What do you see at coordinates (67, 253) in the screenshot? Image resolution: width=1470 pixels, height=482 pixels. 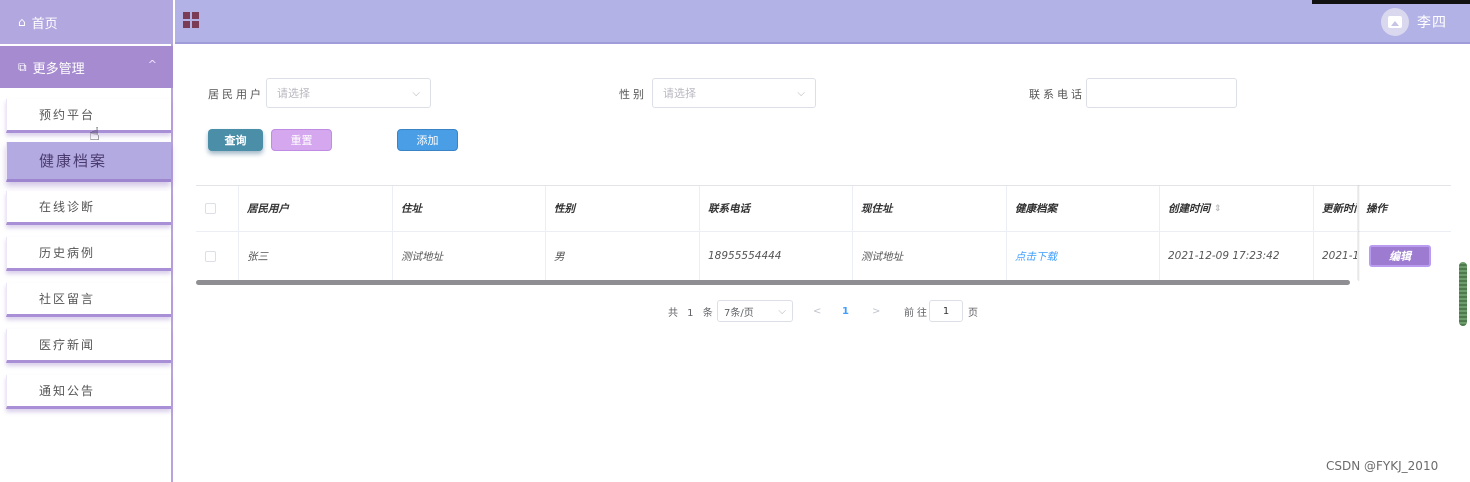 I see `sidebar-item-label: 历史病例` at bounding box center [67, 253].